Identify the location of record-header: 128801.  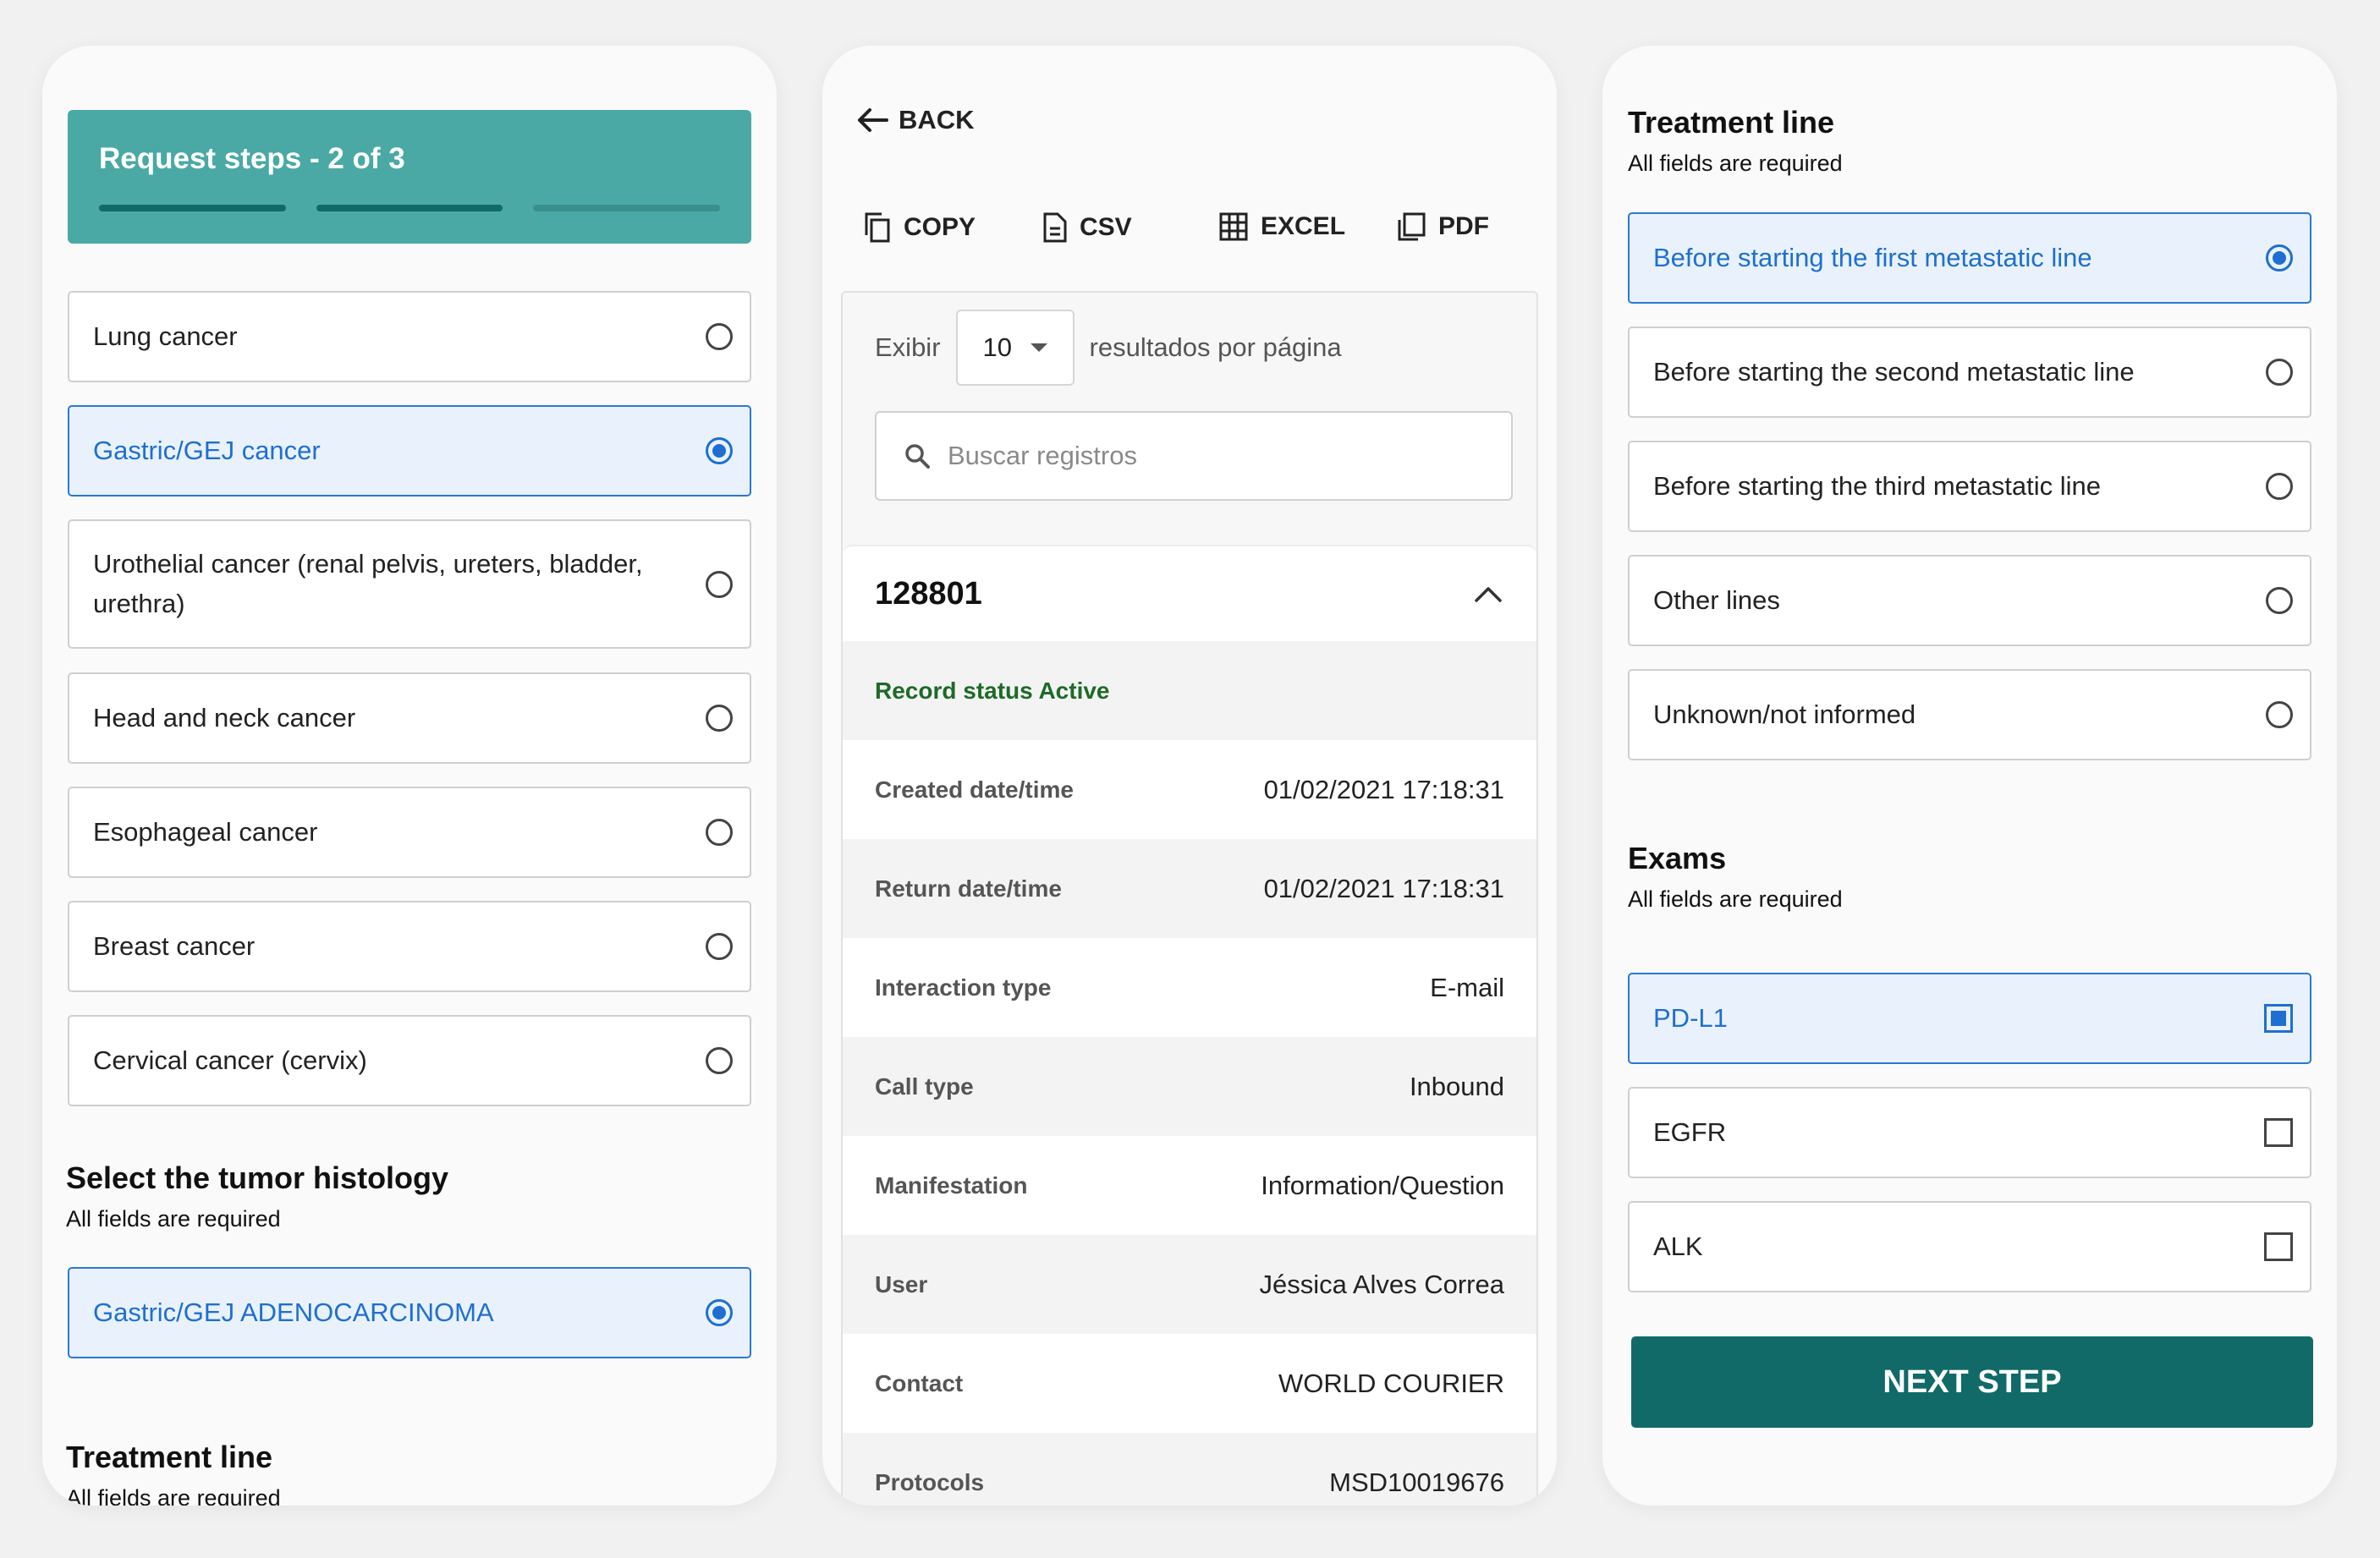
(1189, 593).